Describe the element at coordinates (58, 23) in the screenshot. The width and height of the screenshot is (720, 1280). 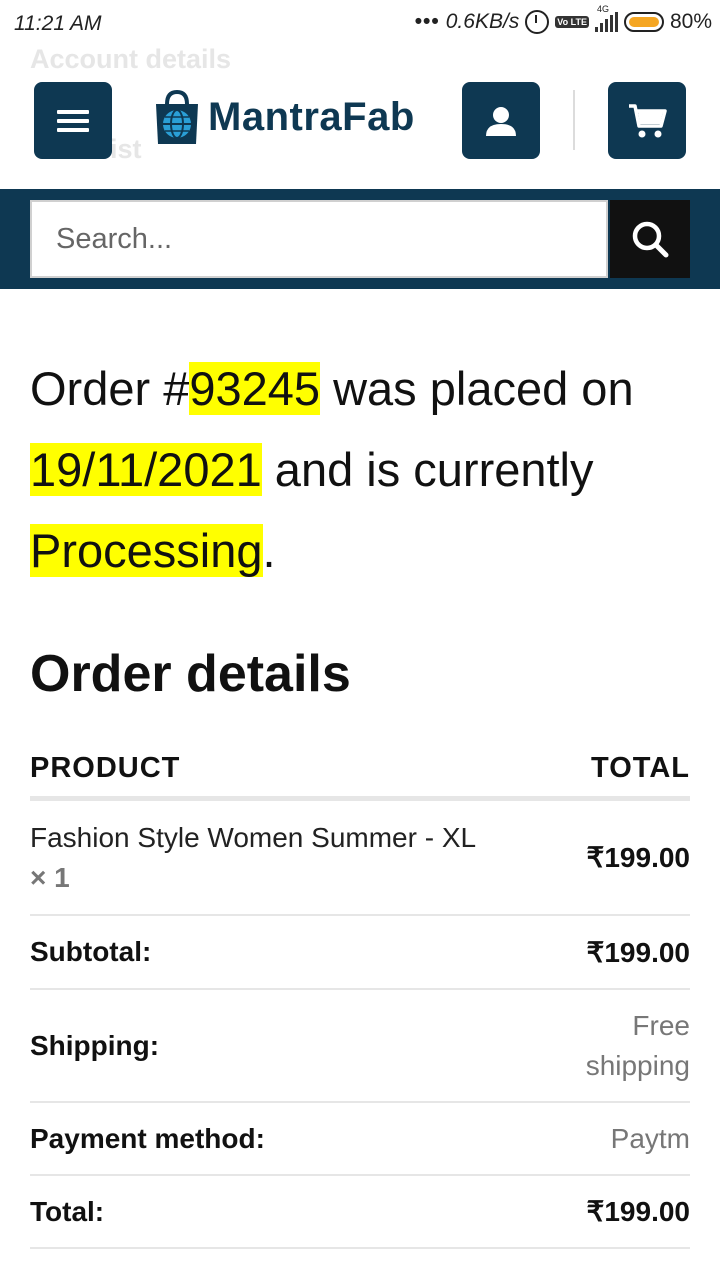
I see `status-time: 11:21 AM` at that location.